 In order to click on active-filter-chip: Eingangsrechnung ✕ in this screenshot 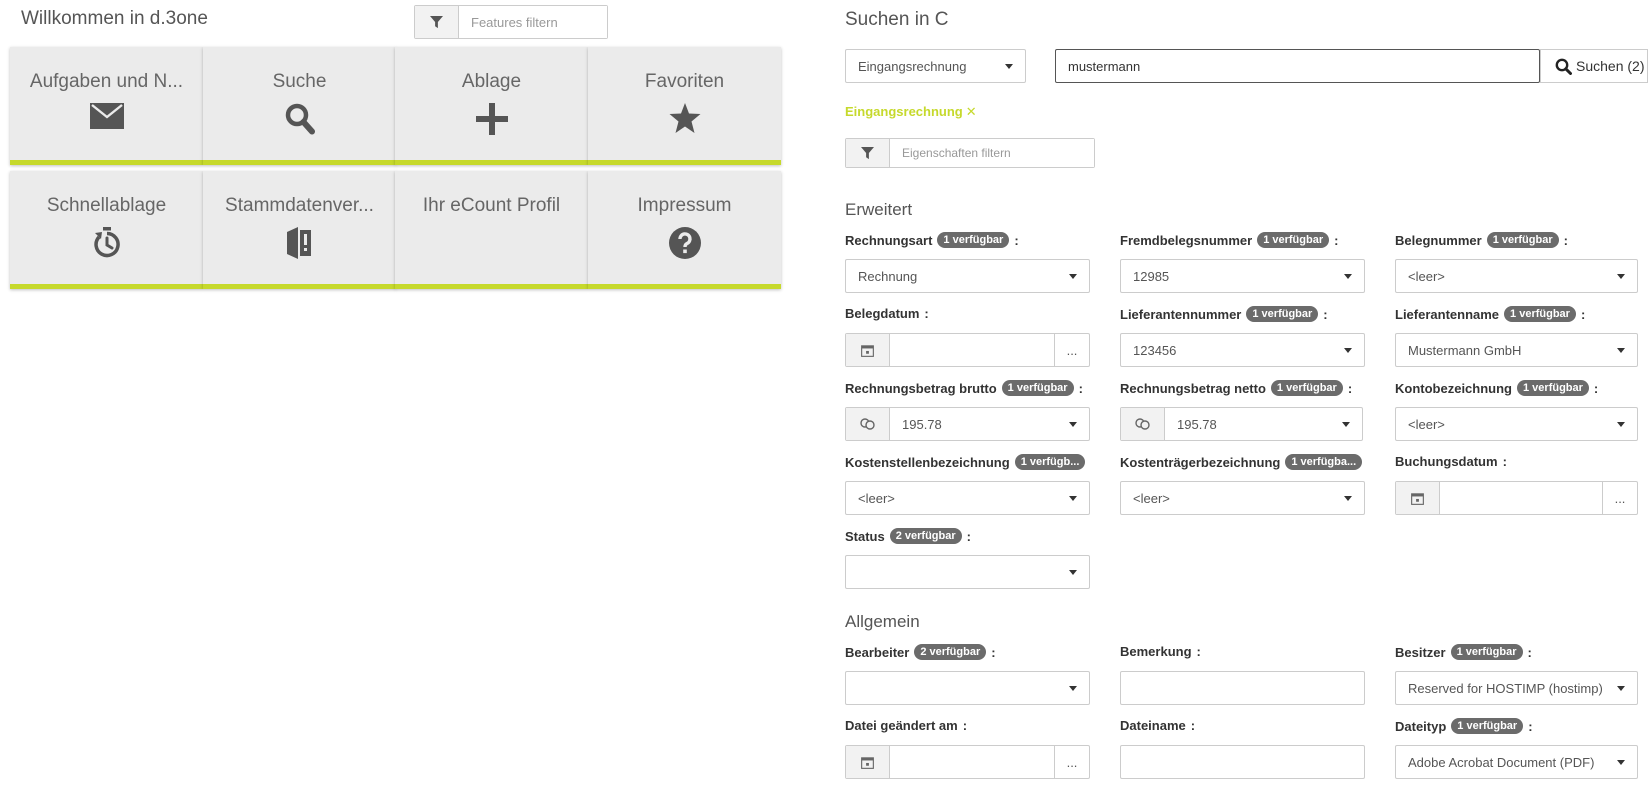, I will do `click(911, 112)`.